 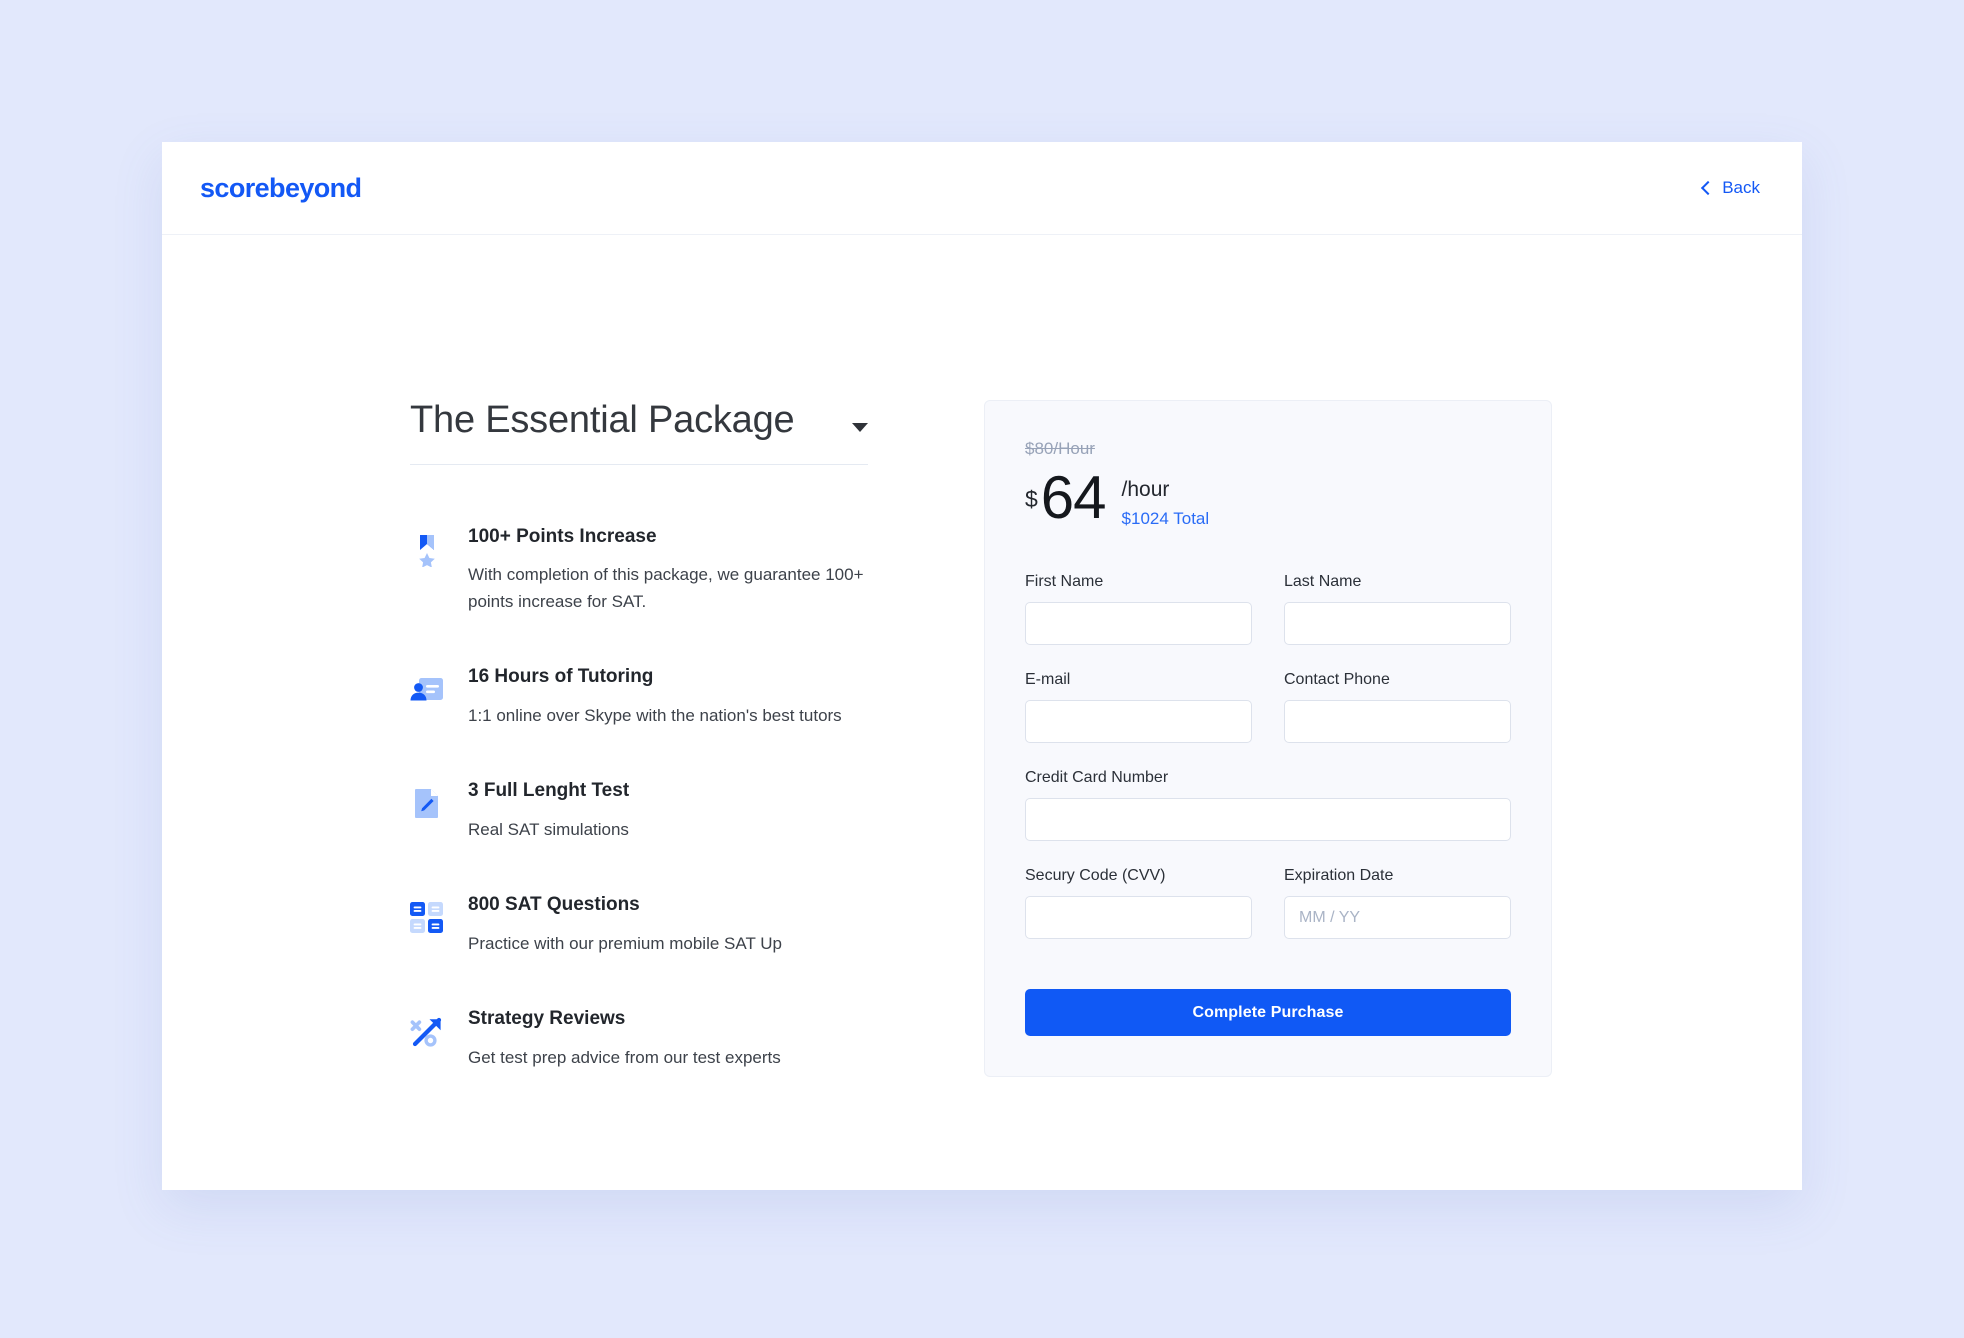 What do you see at coordinates (1337, 680) in the screenshot?
I see `phone-label: Contact Phone` at bounding box center [1337, 680].